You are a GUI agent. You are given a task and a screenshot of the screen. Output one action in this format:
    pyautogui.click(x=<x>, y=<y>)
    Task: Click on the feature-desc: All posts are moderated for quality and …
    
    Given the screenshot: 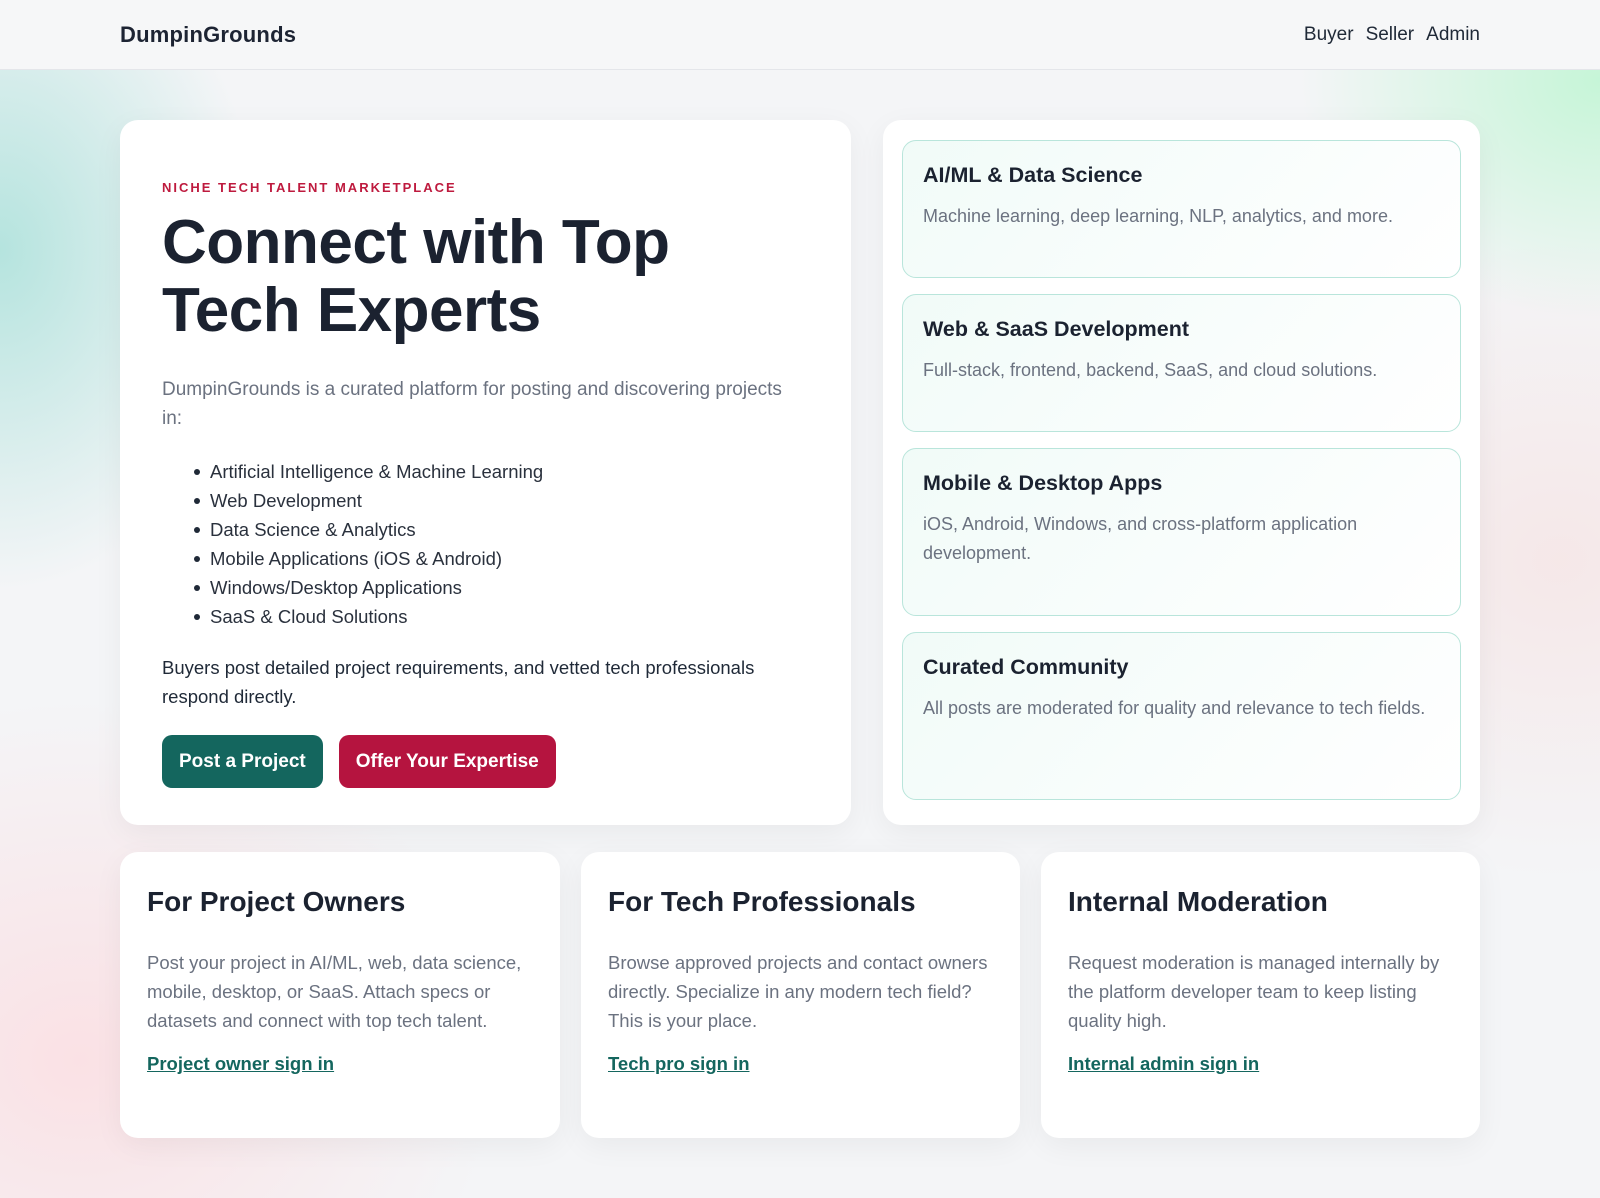 What is the action you would take?
    pyautogui.click(x=1174, y=708)
    